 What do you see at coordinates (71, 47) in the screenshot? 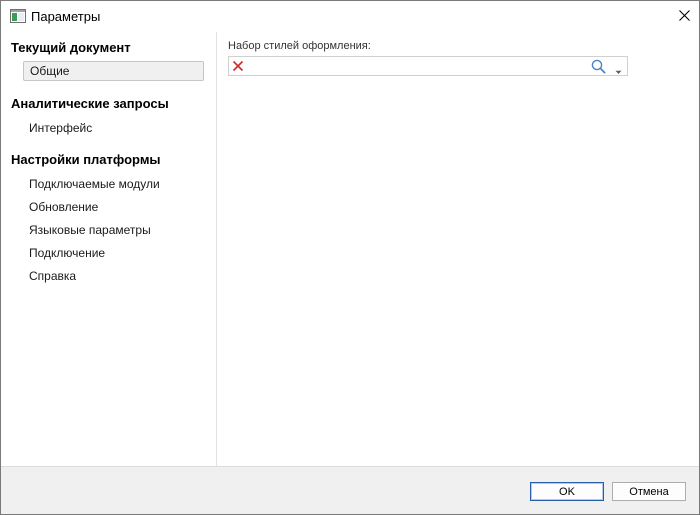
I see `section-header-current-document: Текущий документ` at bounding box center [71, 47].